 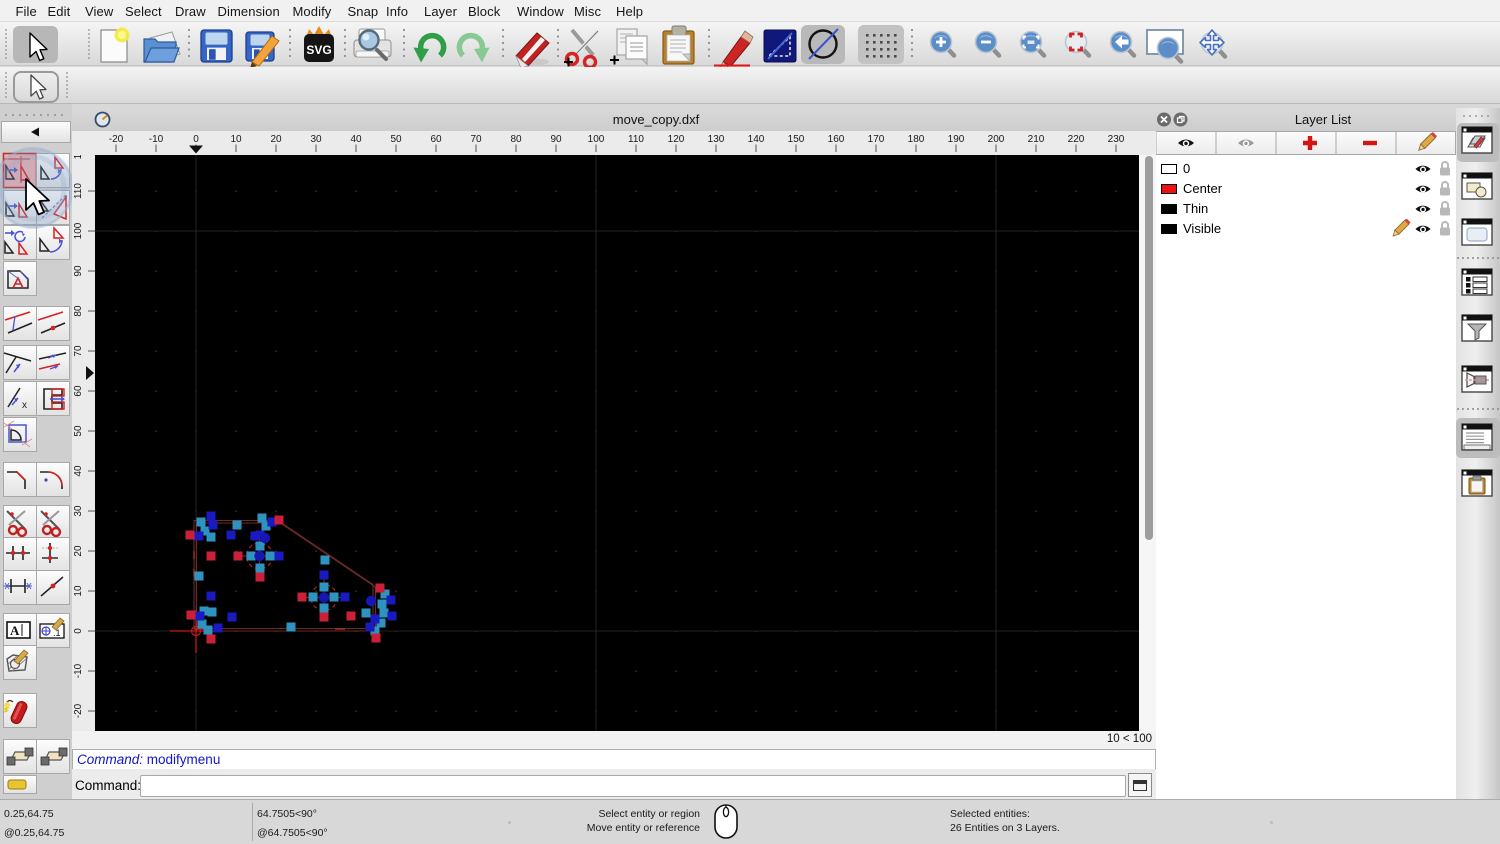 What do you see at coordinates (916, 139) in the screenshot?
I see `svg-text: 180` at bounding box center [916, 139].